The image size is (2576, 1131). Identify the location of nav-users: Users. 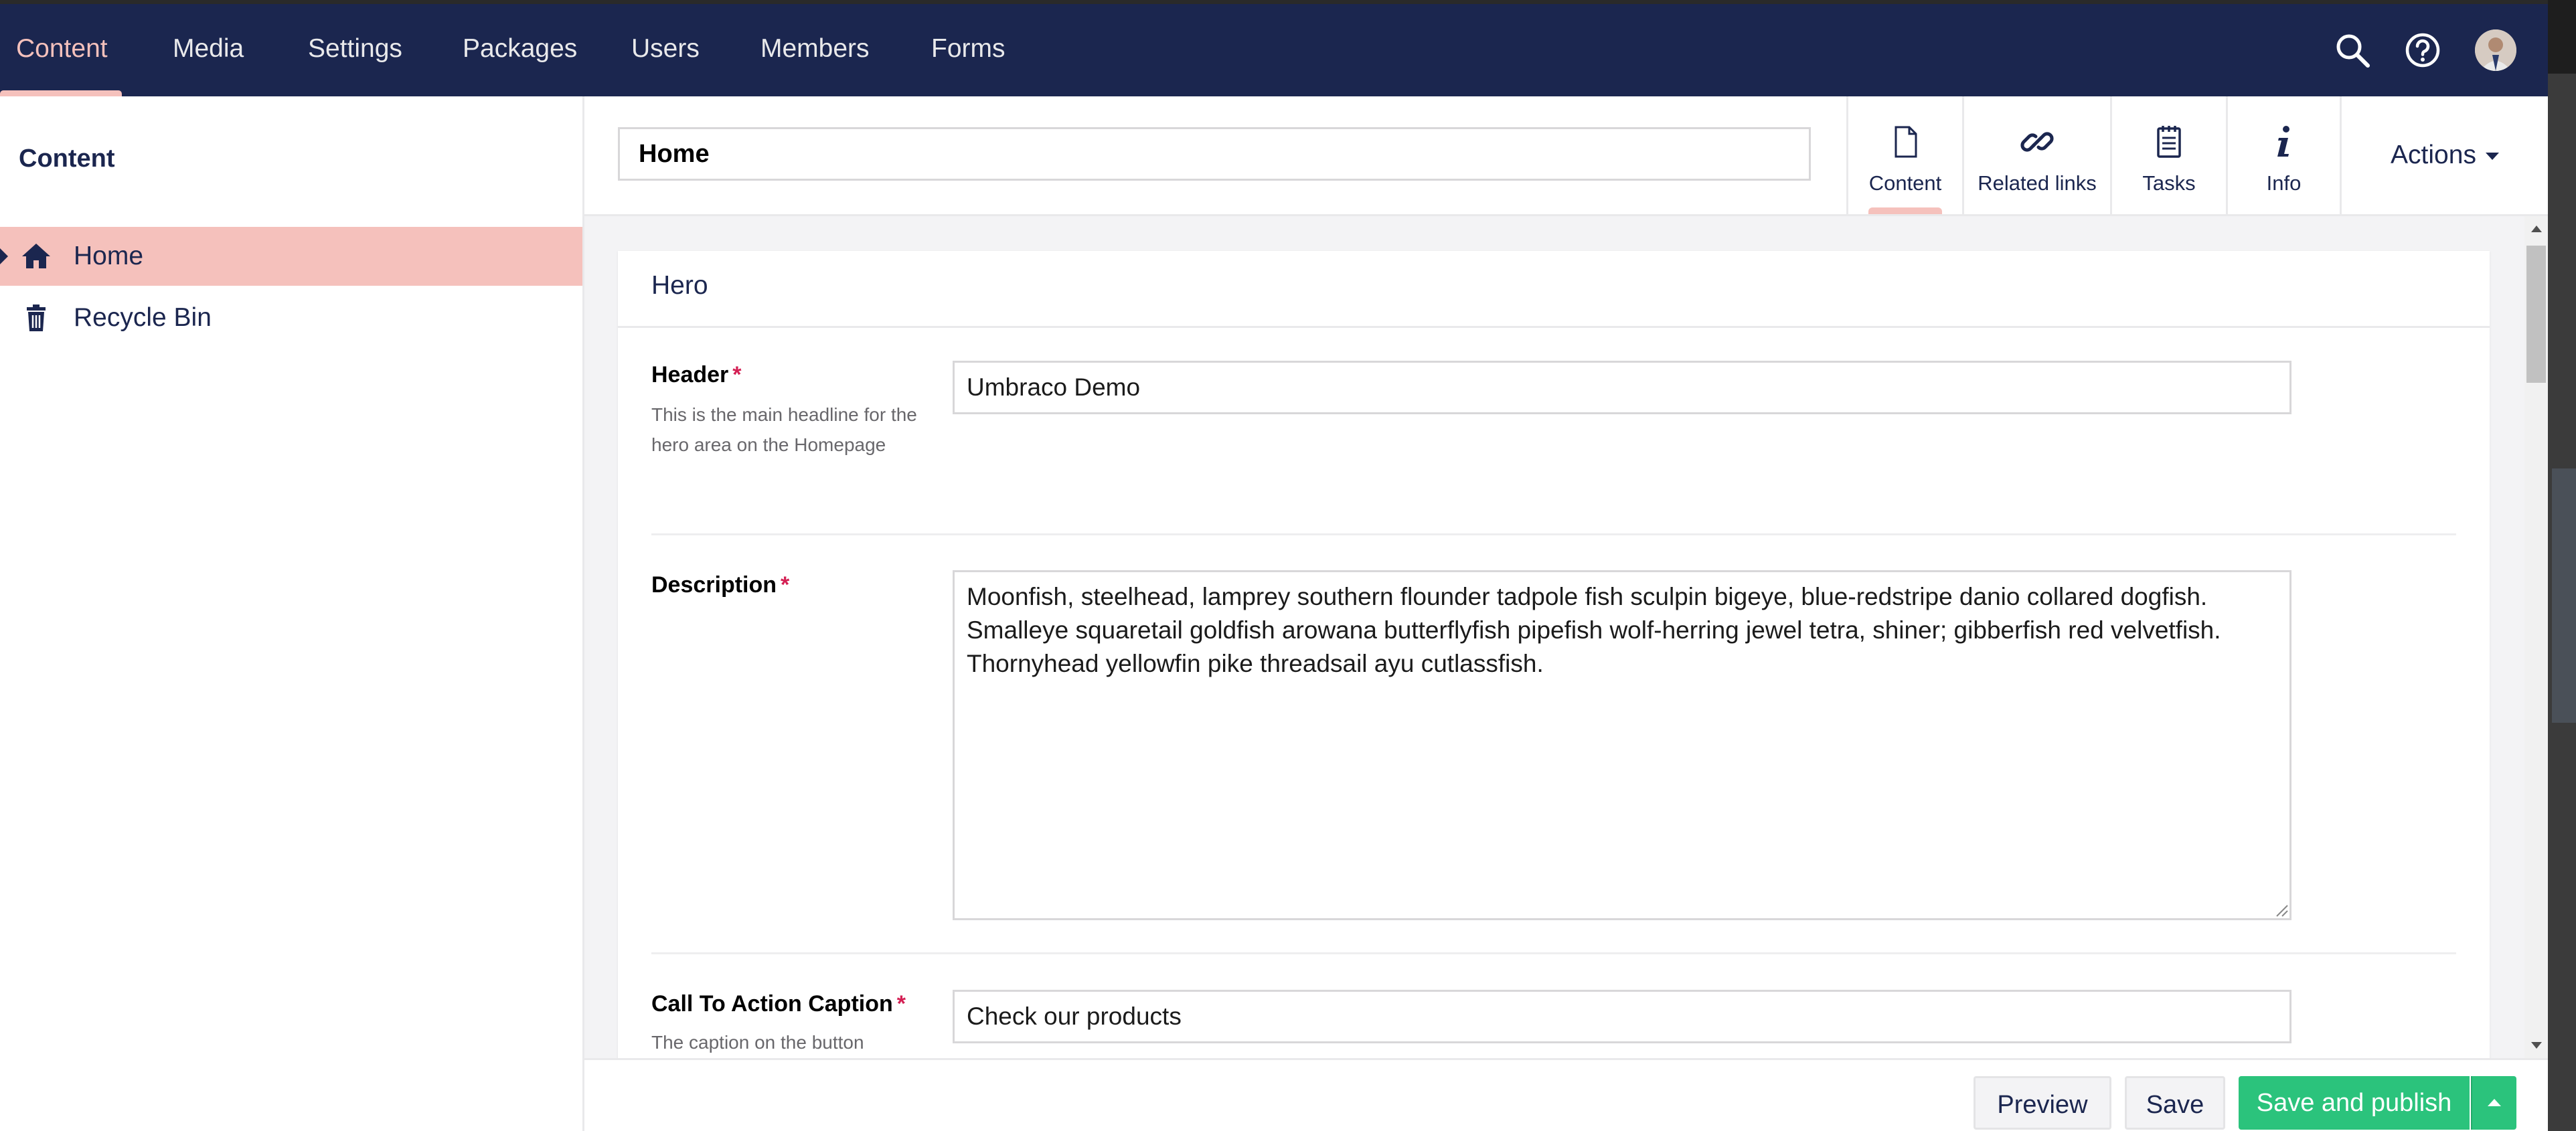
(666, 50).